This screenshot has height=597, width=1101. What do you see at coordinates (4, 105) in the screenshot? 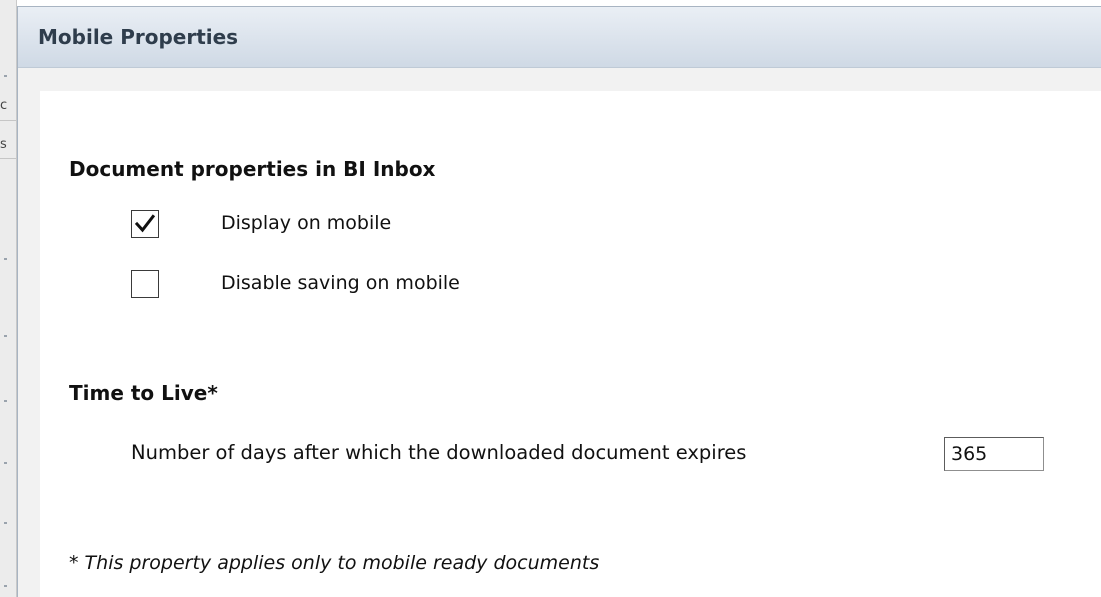
I see `background-text-fragment: c` at bounding box center [4, 105].